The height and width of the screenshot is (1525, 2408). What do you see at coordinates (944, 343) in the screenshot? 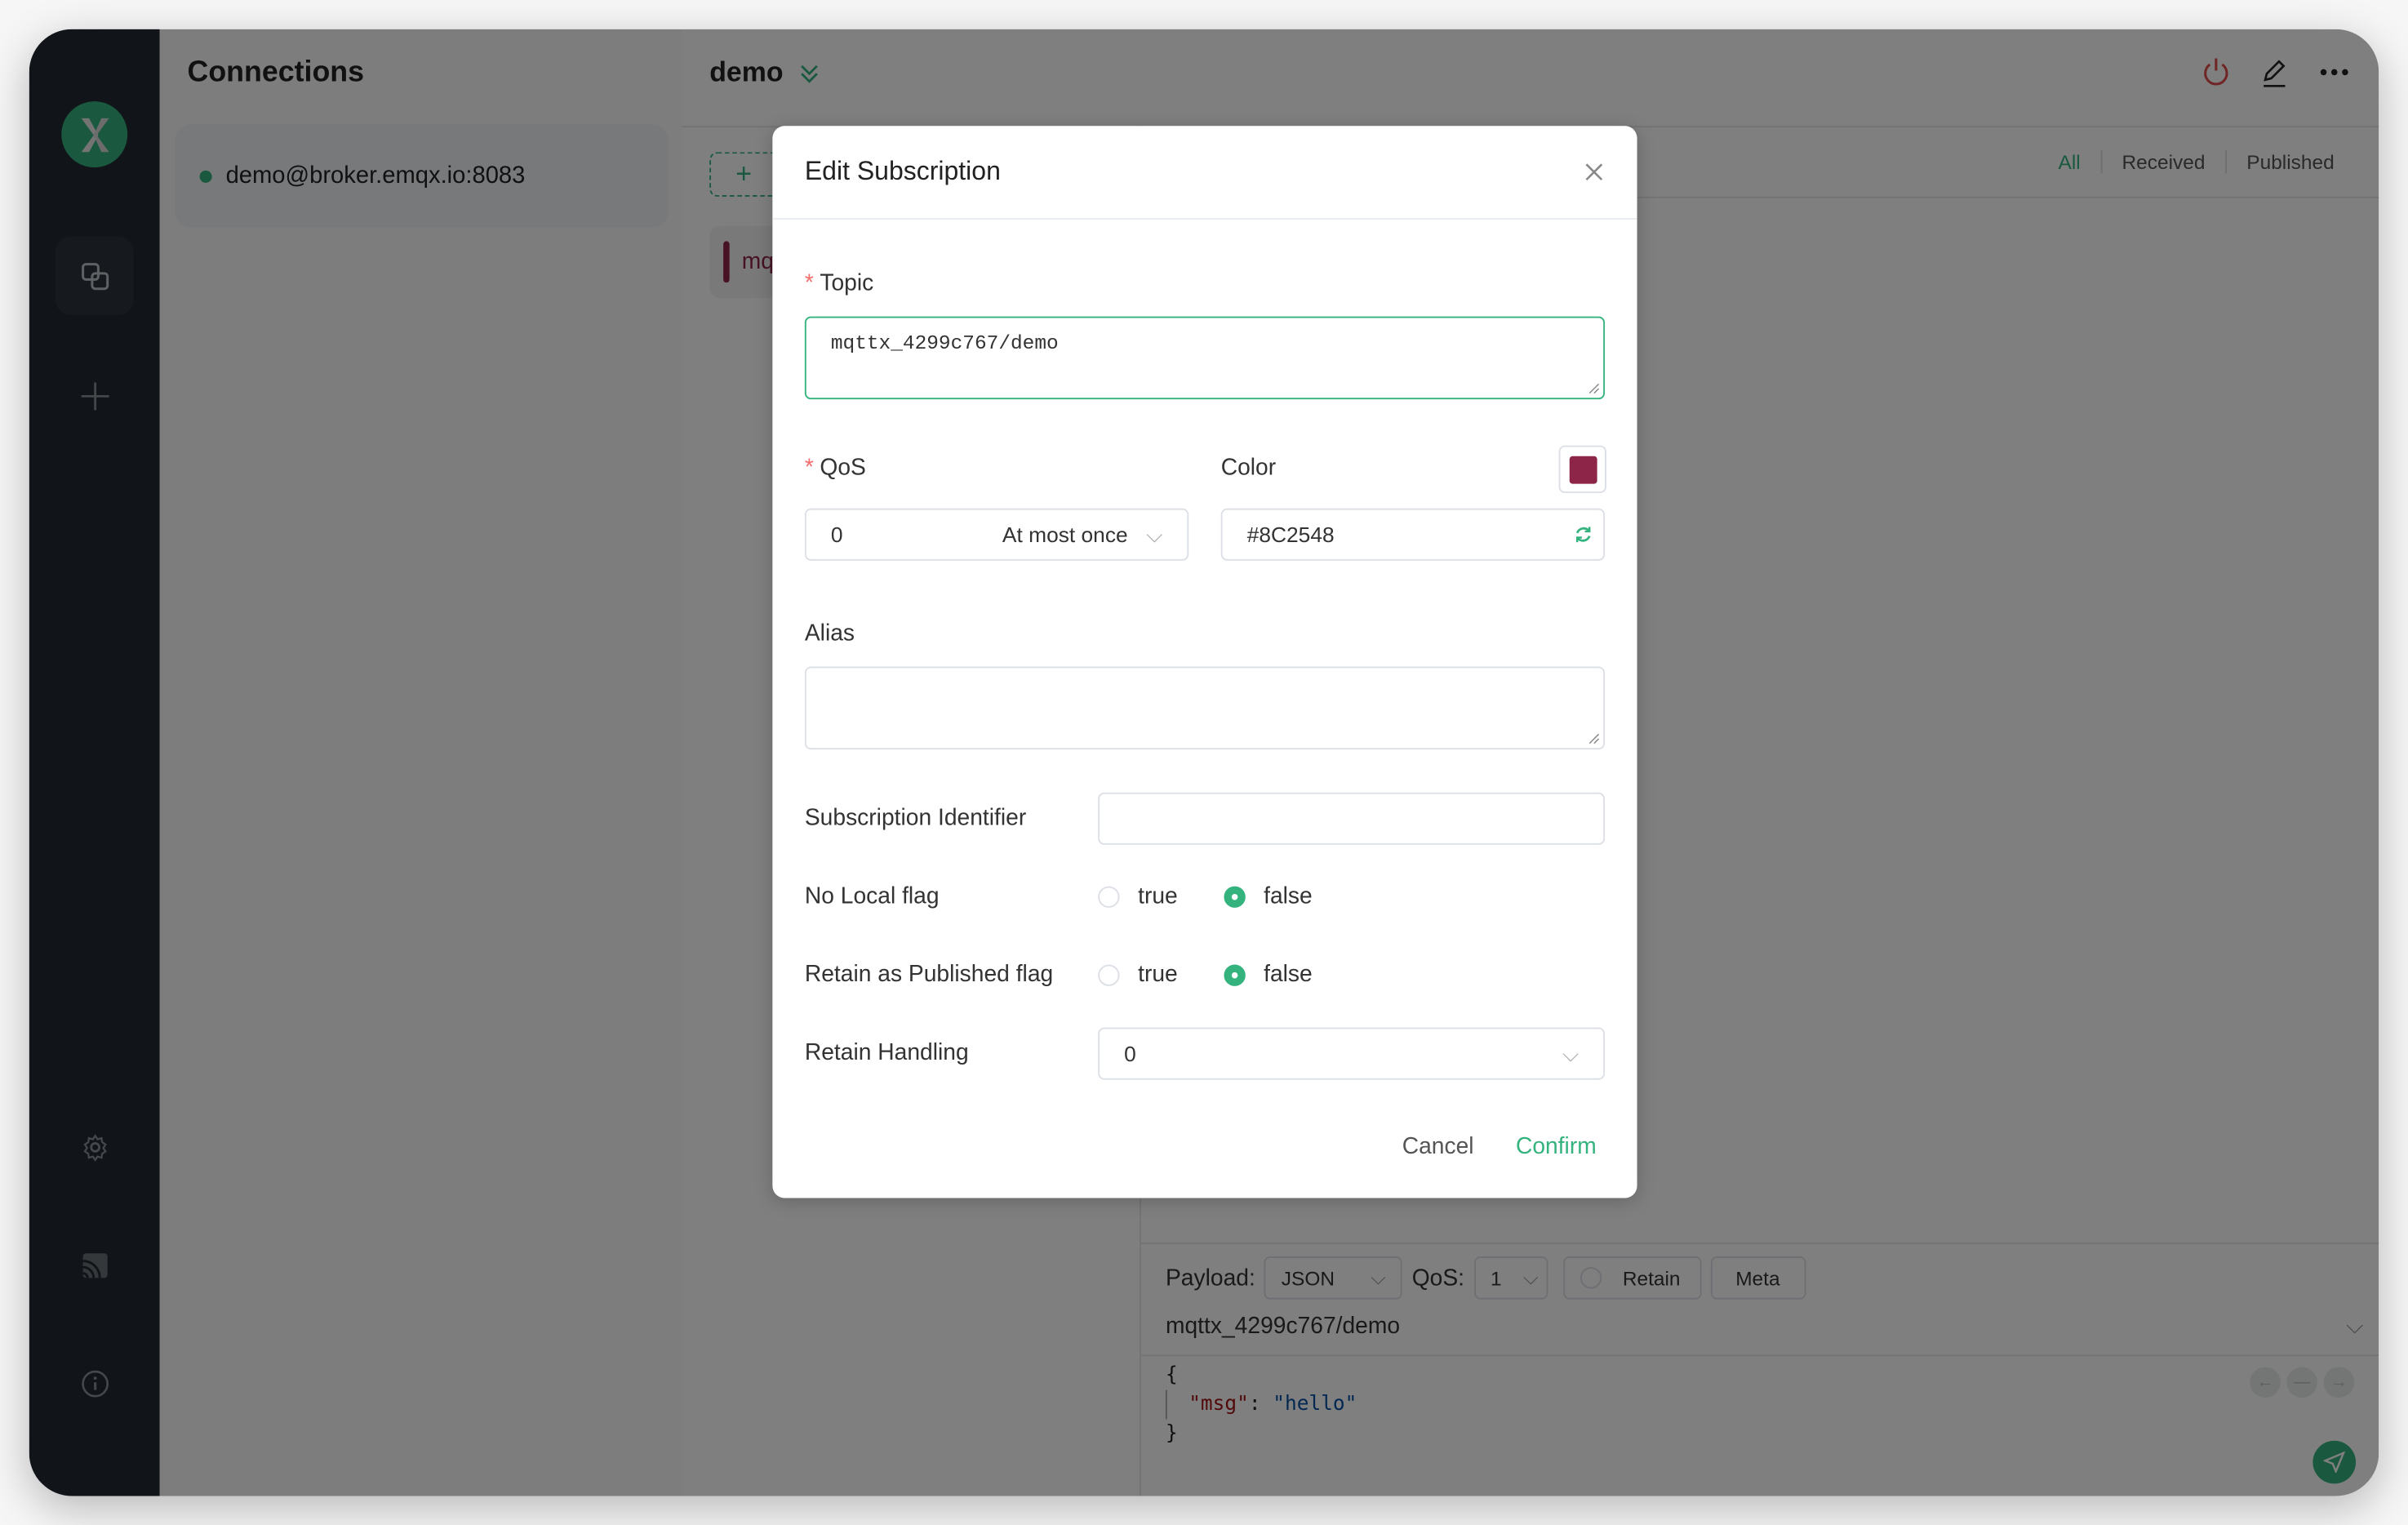
I see `topic-input-value: mqttx_4299c767/demo` at bounding box center [944, 343].